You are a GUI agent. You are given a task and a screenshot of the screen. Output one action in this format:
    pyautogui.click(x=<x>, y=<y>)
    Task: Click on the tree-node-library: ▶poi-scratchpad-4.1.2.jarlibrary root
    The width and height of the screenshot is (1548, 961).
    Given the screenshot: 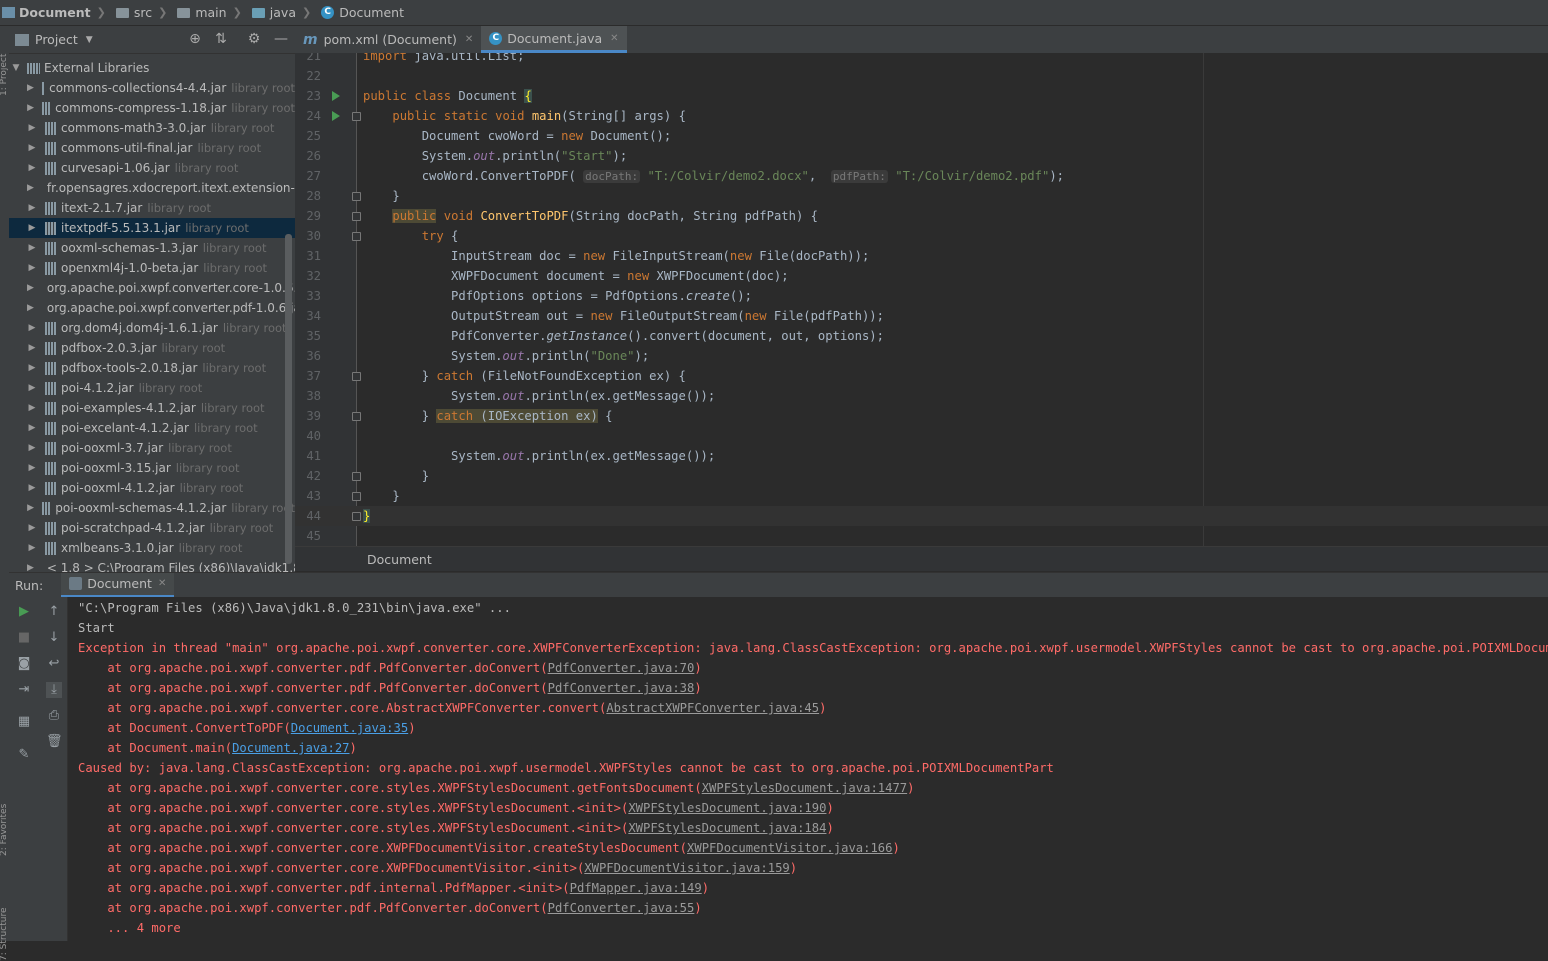 What is the action you would take?
    pyautogui.click(x=152, y=528)
    